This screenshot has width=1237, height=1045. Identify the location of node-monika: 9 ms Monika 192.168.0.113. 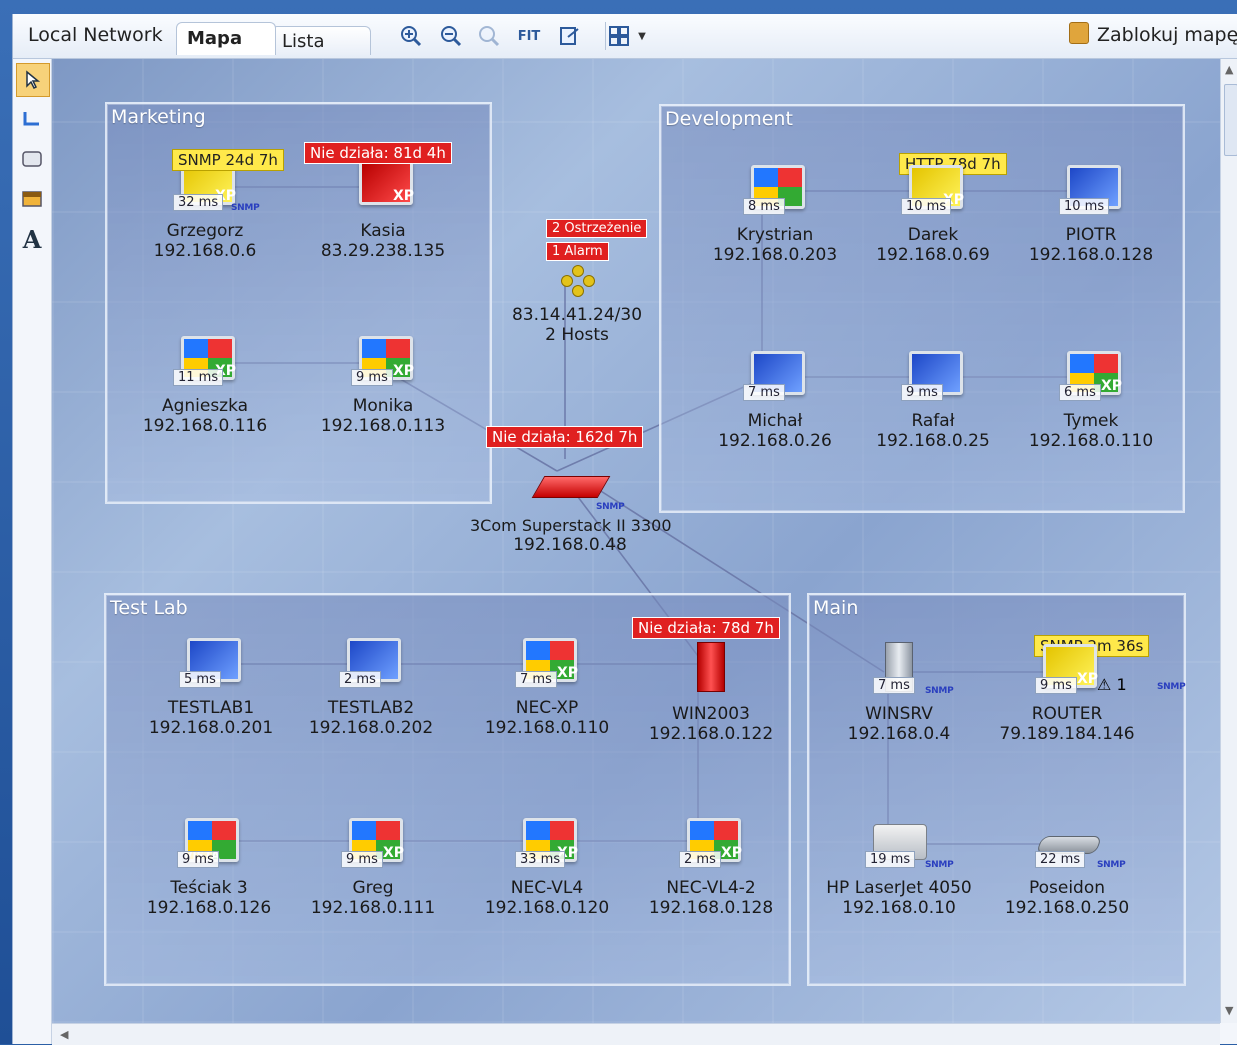
(383, 385).